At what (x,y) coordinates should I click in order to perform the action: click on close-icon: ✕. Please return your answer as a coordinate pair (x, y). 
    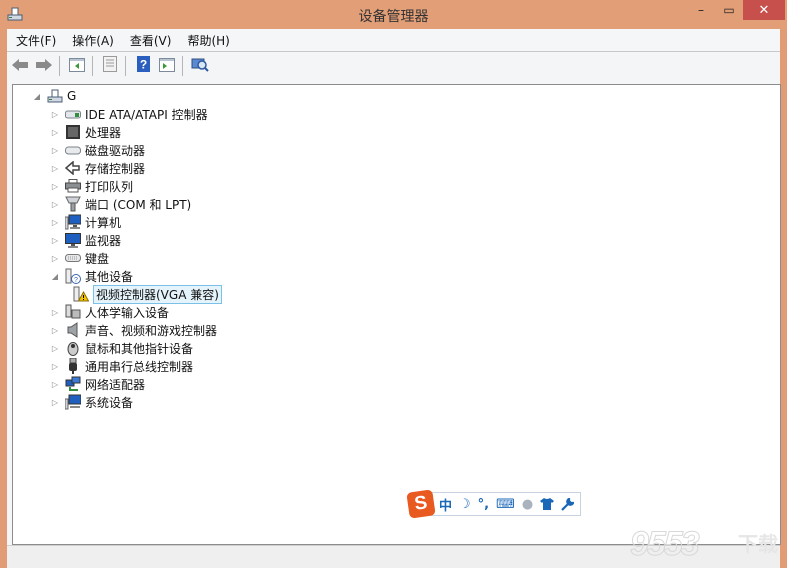
    Looking at the image, I should click on (764, 10).